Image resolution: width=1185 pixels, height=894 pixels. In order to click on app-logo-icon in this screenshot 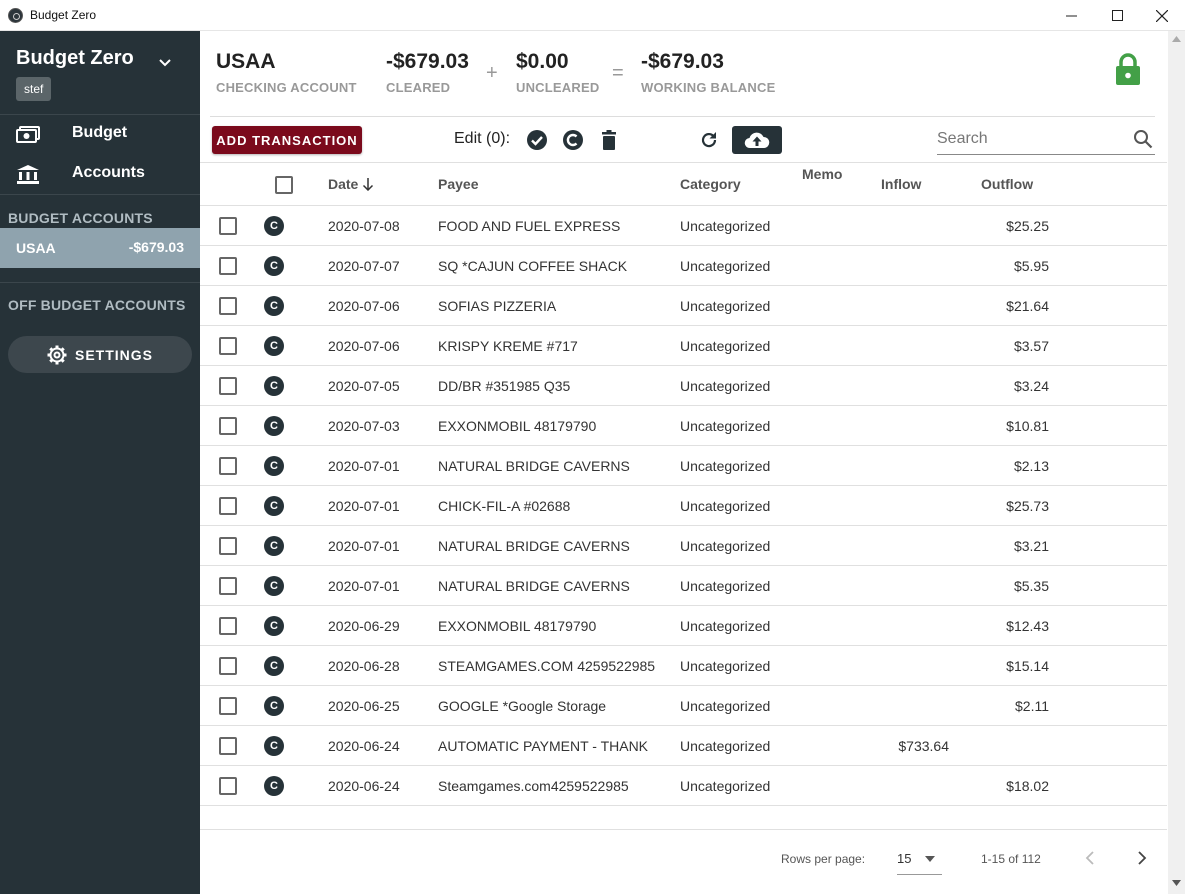, I will do `click(15, 15)`.